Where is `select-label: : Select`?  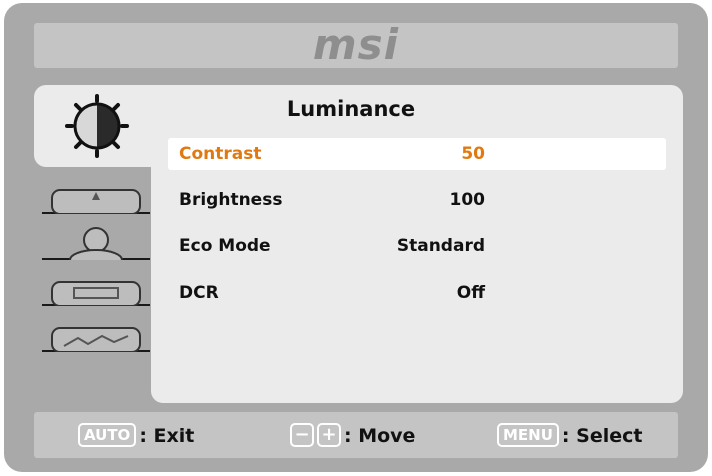
select-label: : Select is located at coordinates (602, 436).